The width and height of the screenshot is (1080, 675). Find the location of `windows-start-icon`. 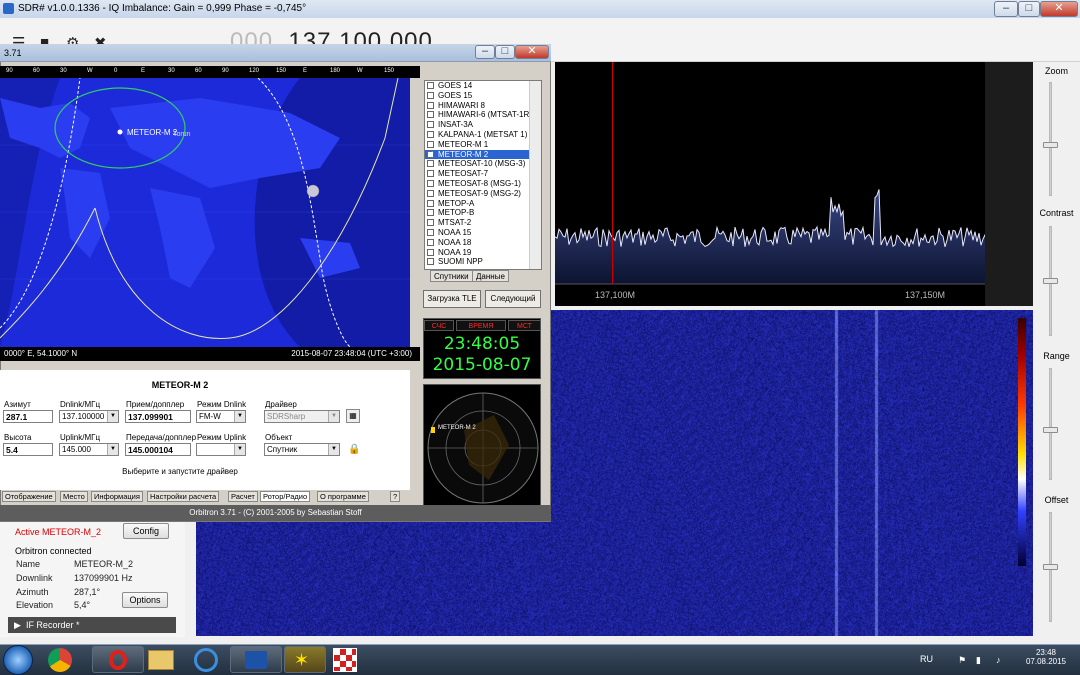

windows-start-icon is located at coordinates (18, 660).